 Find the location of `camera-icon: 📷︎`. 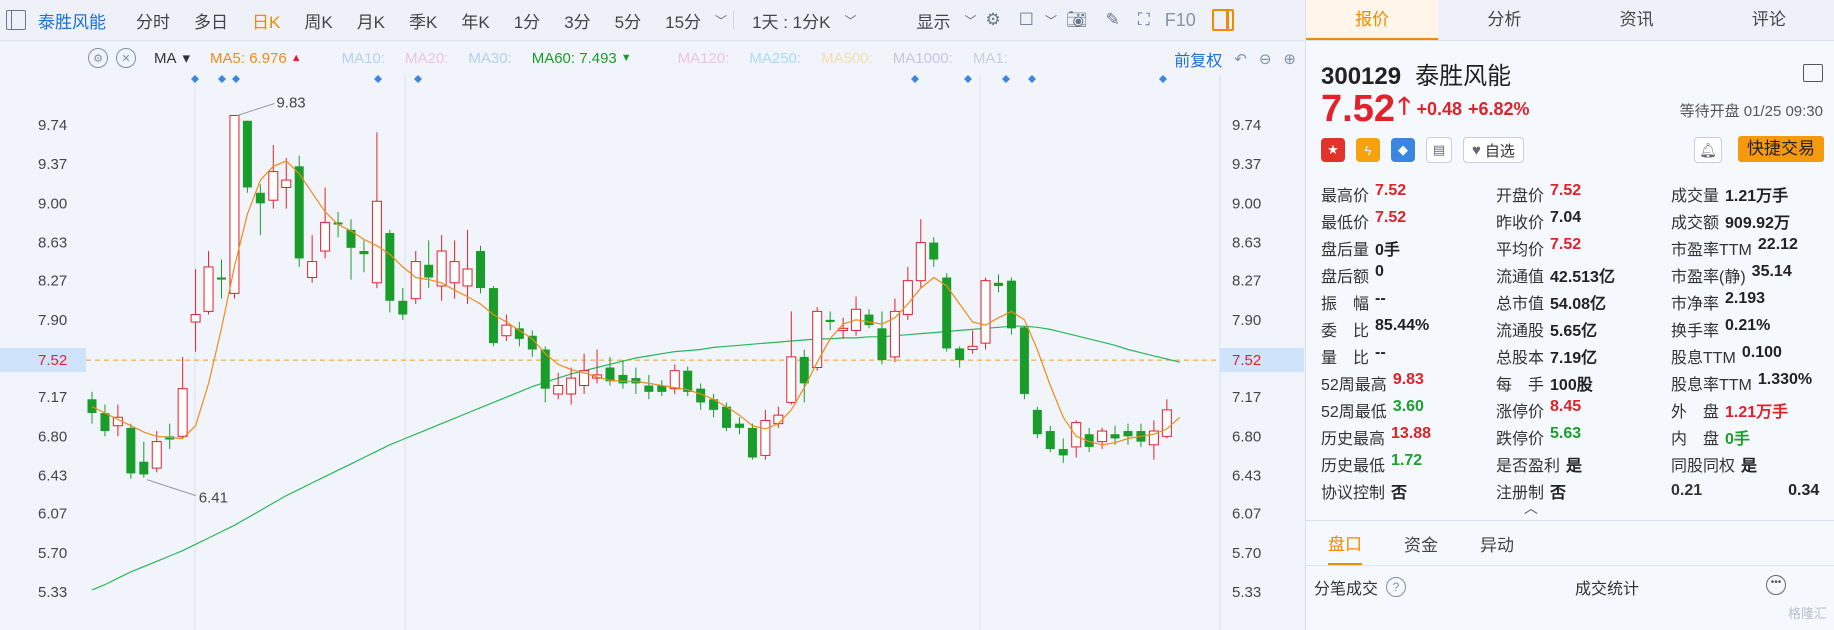

camera-icon: 📷︎ is located at coordinates (1077, 20).